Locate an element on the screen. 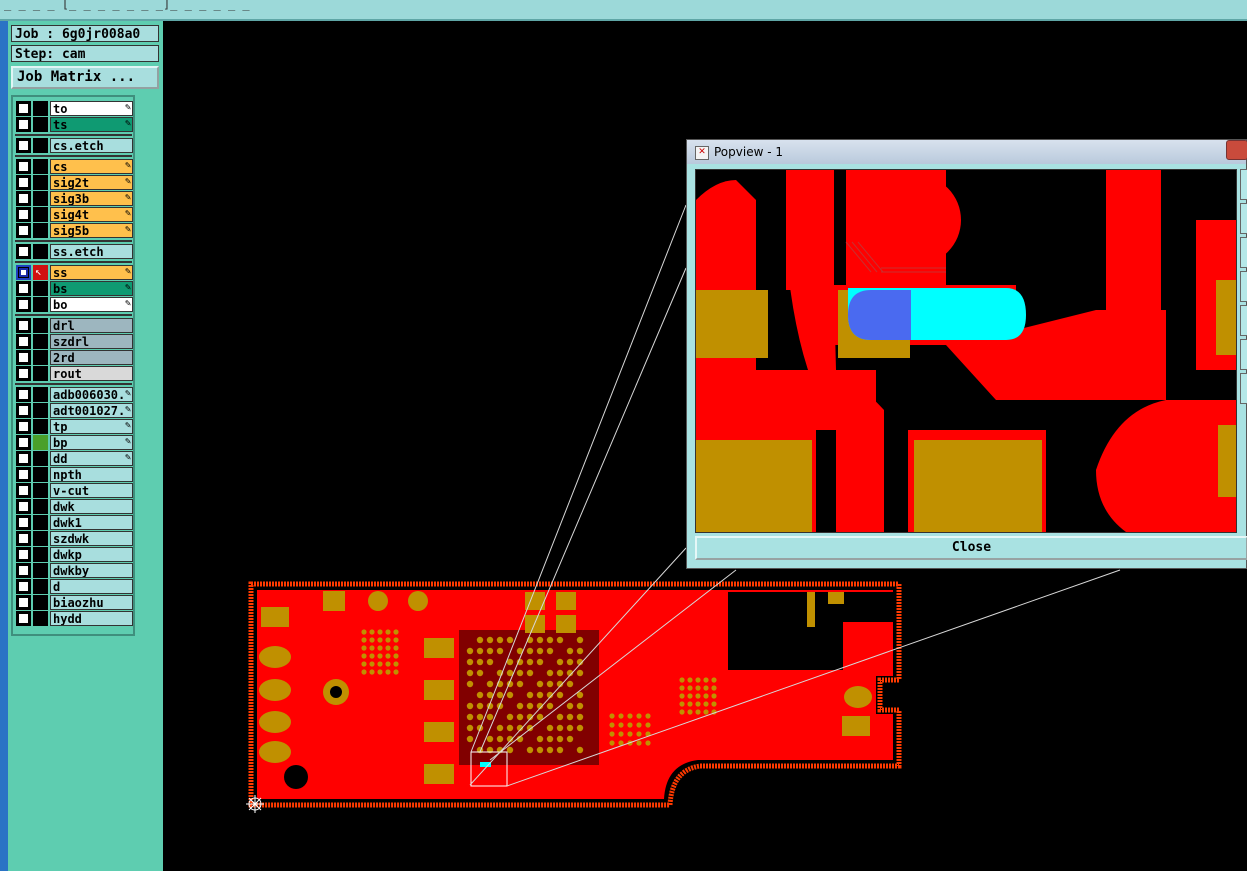  layer-row-adb006030-: adb006030. ✎ is located at coordinates (74, 394).